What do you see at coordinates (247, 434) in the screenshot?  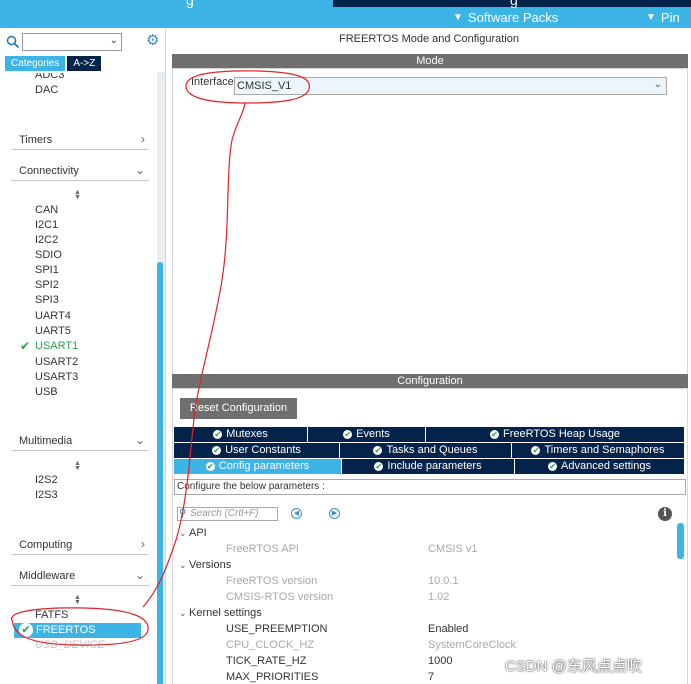 I see `tab-mutexes-label: Mutexes` at bounding box center [247, 434].